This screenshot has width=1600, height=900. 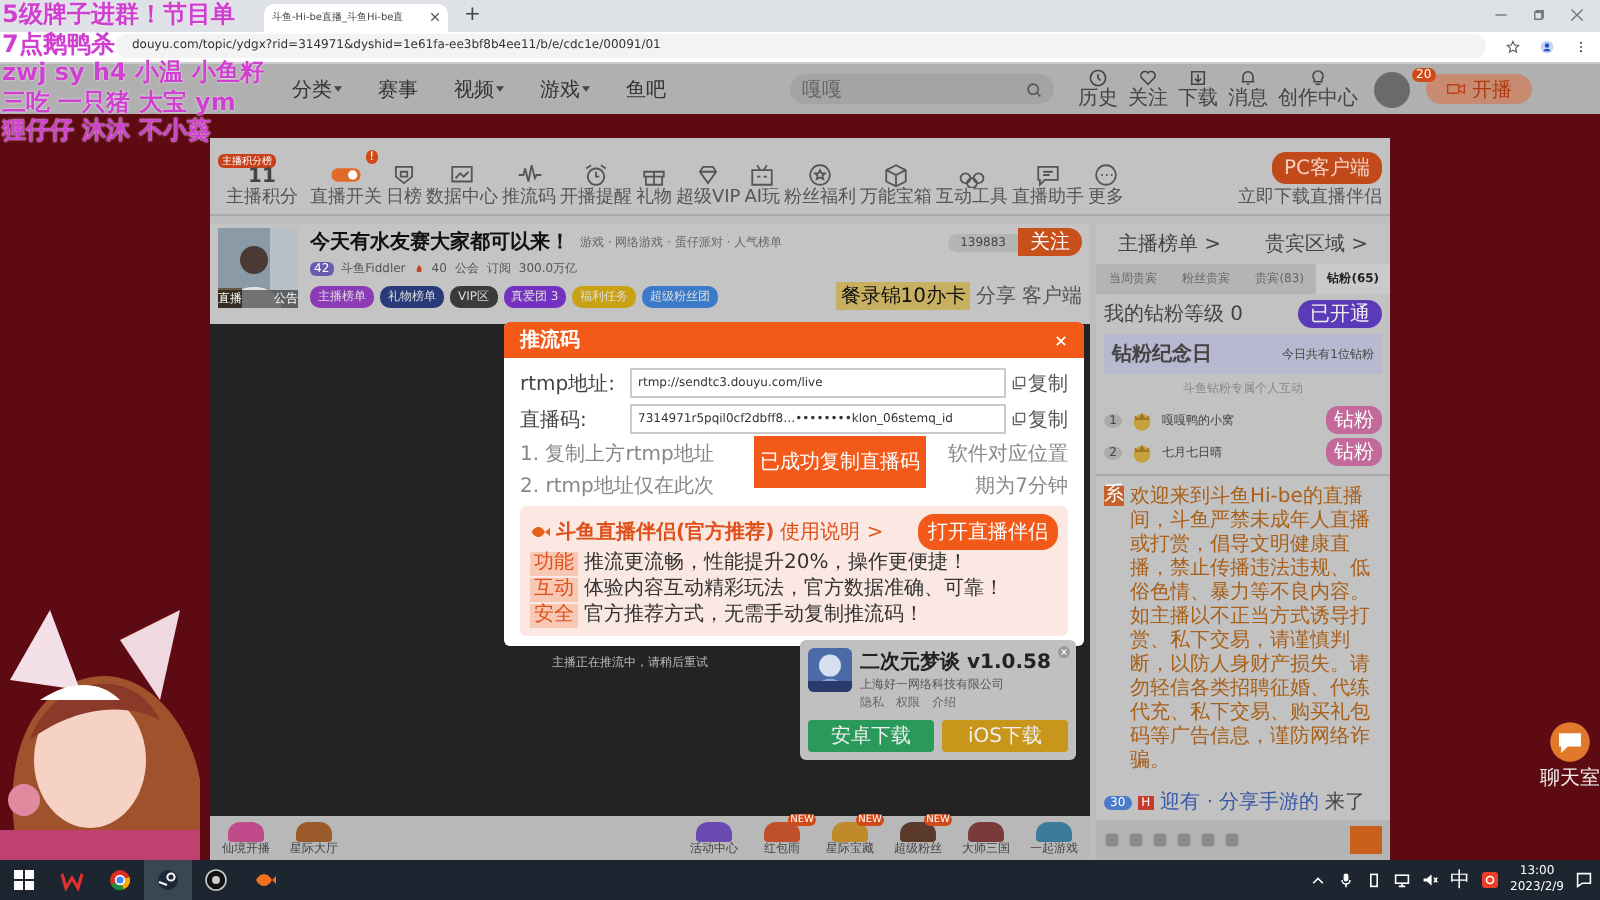 I want to click on nav-link: 赛事, so click(x=398, y=89).